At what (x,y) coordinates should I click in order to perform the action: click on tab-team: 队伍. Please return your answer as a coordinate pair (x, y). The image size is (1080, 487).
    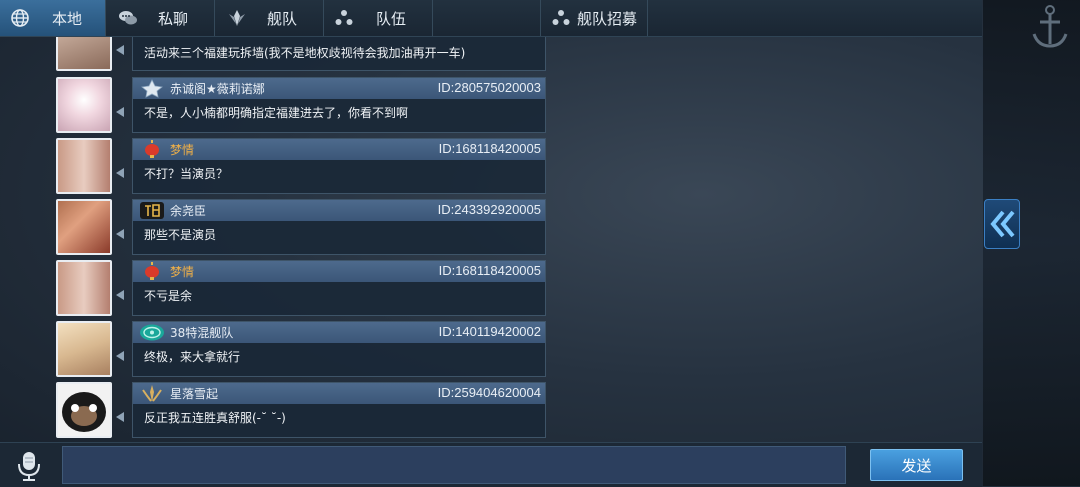
    Looking at the image, I should click on (378, 18).